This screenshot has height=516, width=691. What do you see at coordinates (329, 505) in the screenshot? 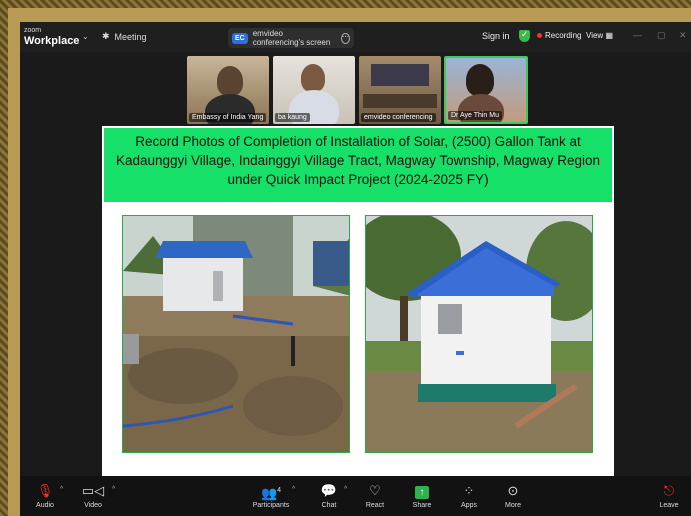
I see `chat-label: Chat` at bounding box center [329, 505].